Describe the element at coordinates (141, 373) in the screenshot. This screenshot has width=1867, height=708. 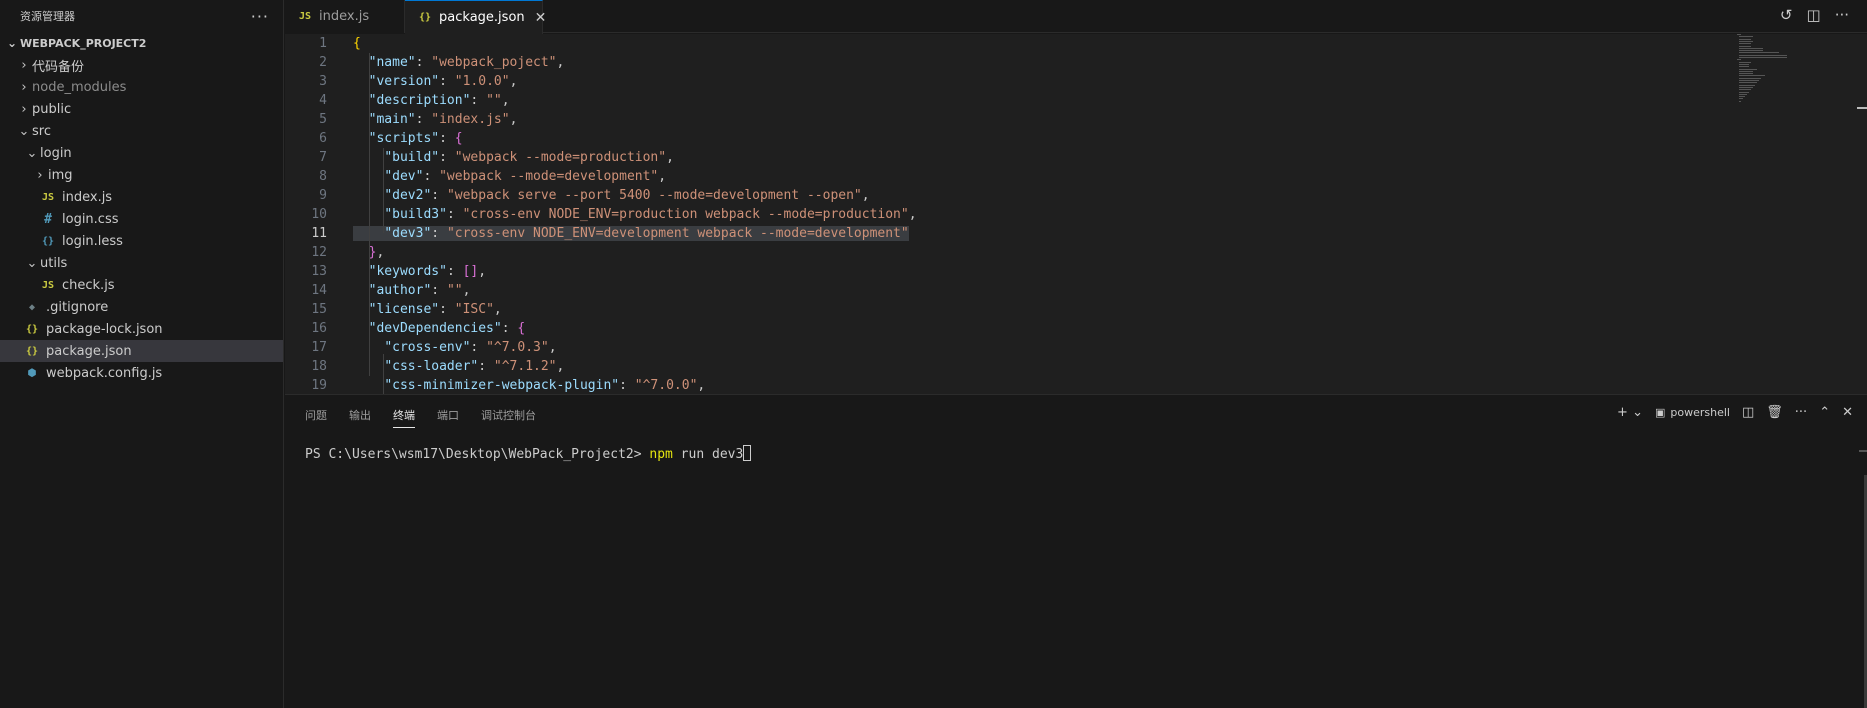
I see `tree-item: ⬢ webpack.config.js` at that location.